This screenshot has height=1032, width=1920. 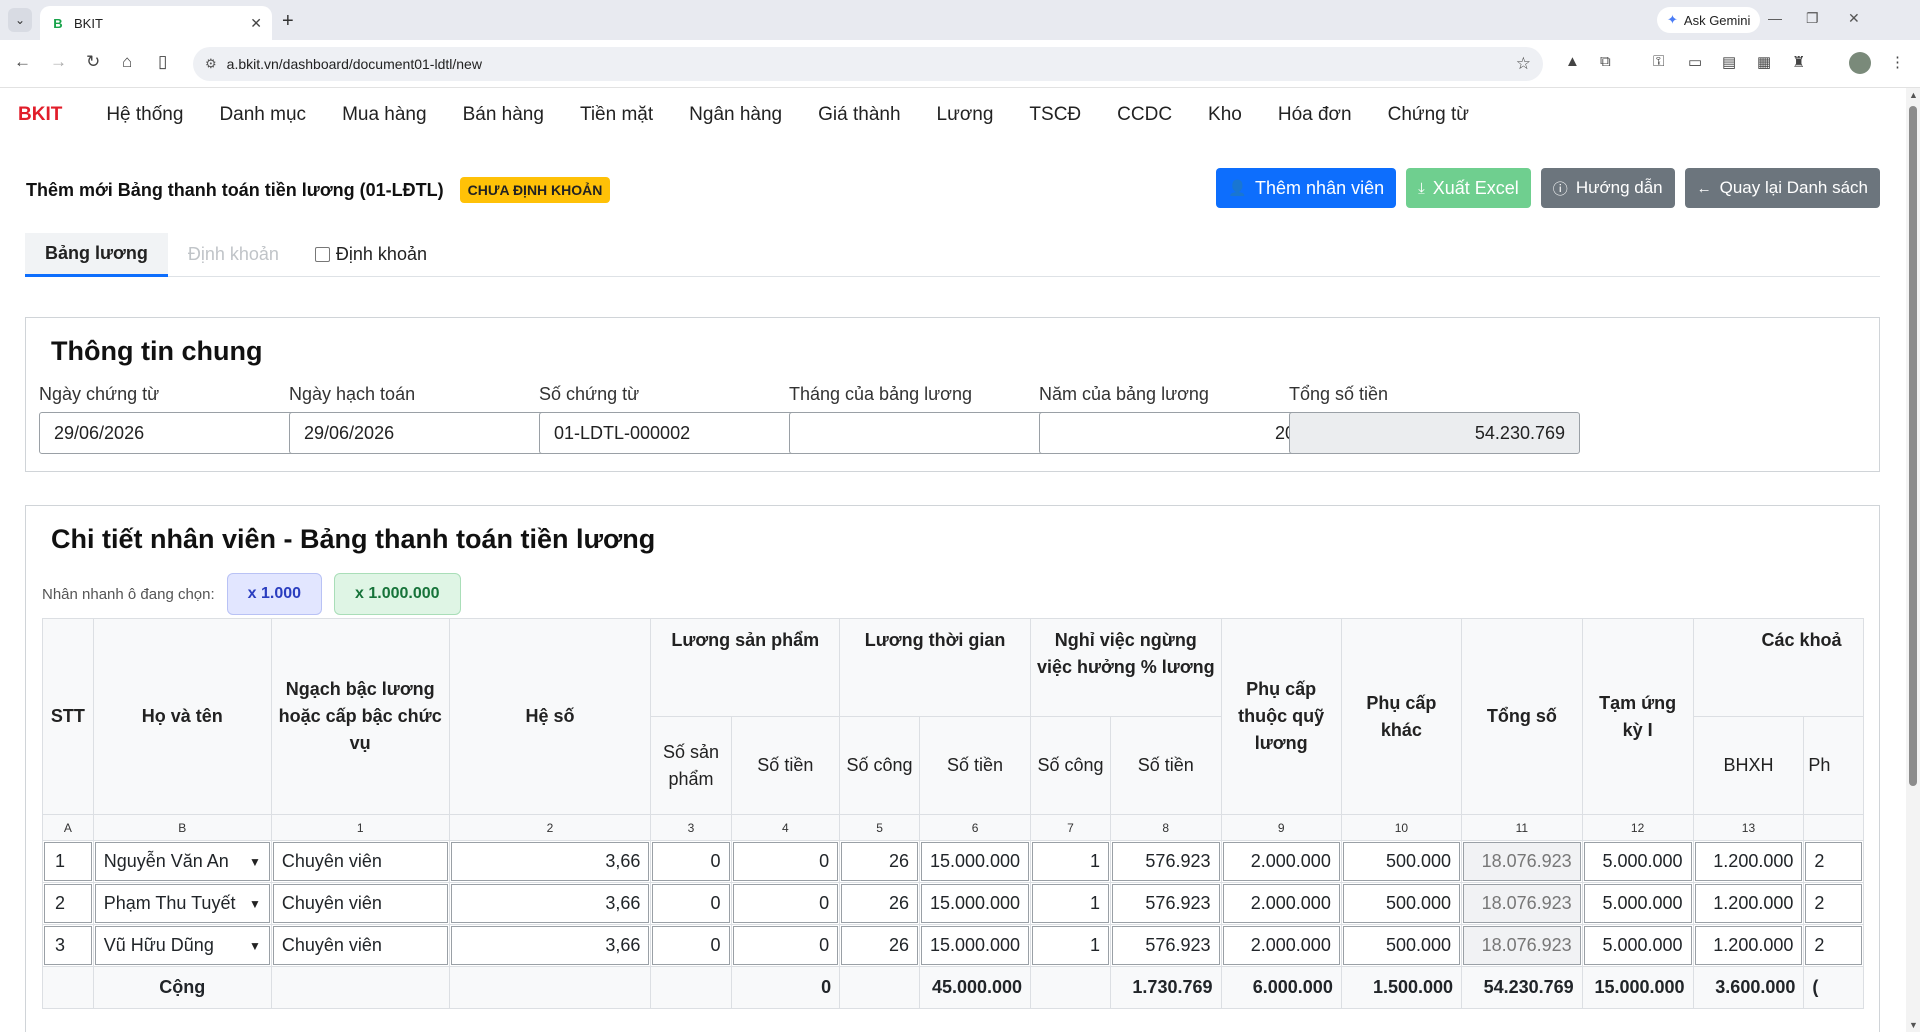 I want to click on multiply-1000000-button: x 1.000.000, so click(x=397, y=594).